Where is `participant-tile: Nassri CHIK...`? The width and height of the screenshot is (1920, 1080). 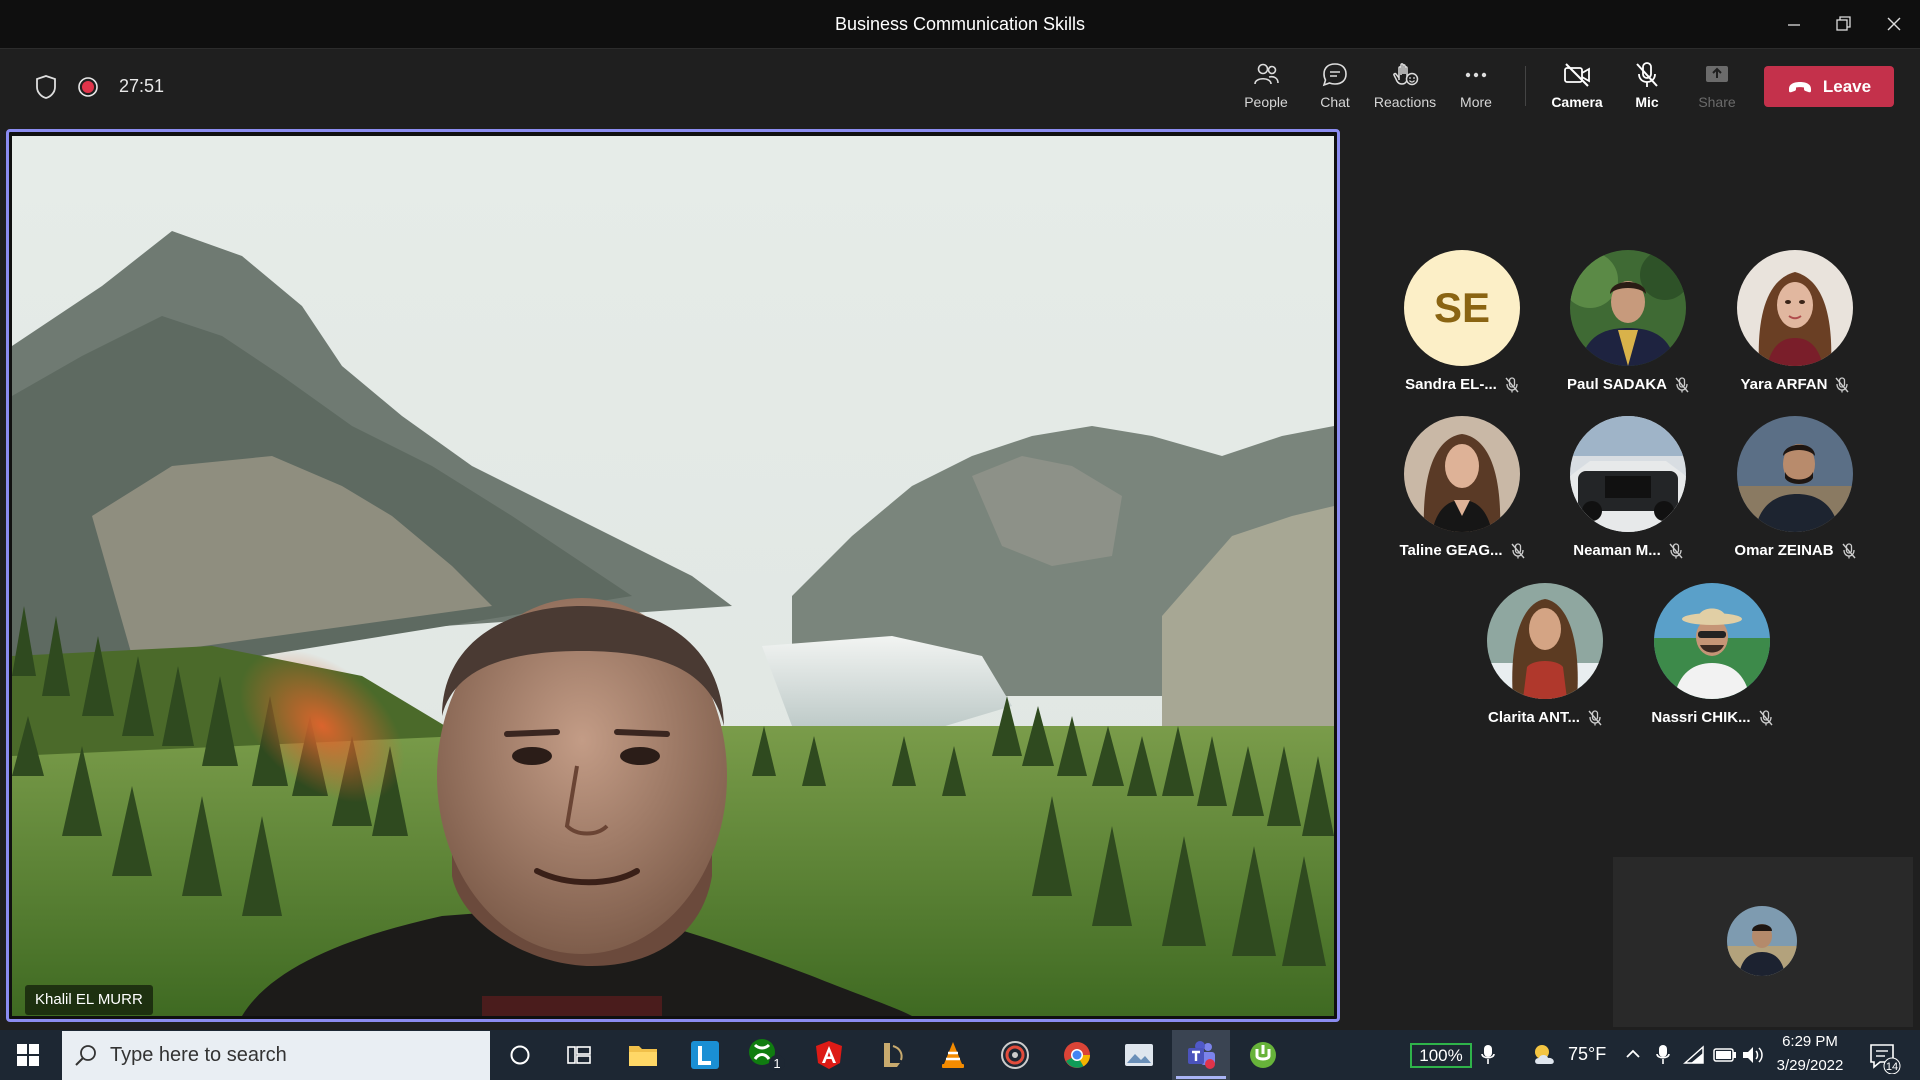
participant-tile: Nassri CHIK... is located at coordinates (1712, 663).